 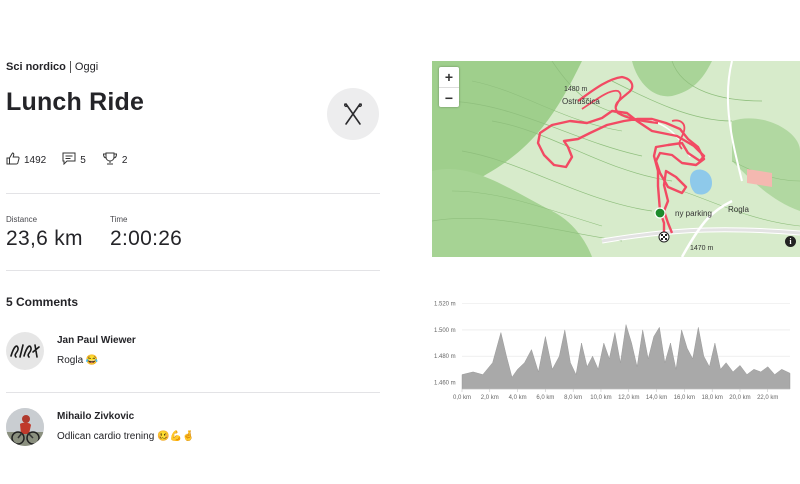 I want to click on commenter-name: Mihailo Zivkovic, so click(x=125, y=416).